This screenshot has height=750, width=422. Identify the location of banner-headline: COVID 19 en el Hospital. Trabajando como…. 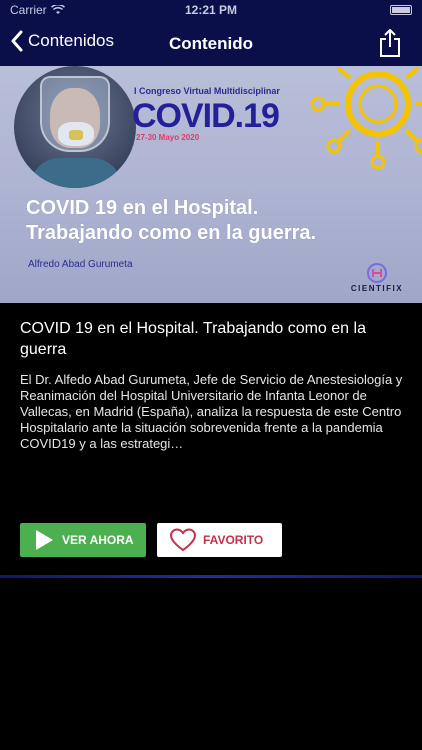
(171, 221).